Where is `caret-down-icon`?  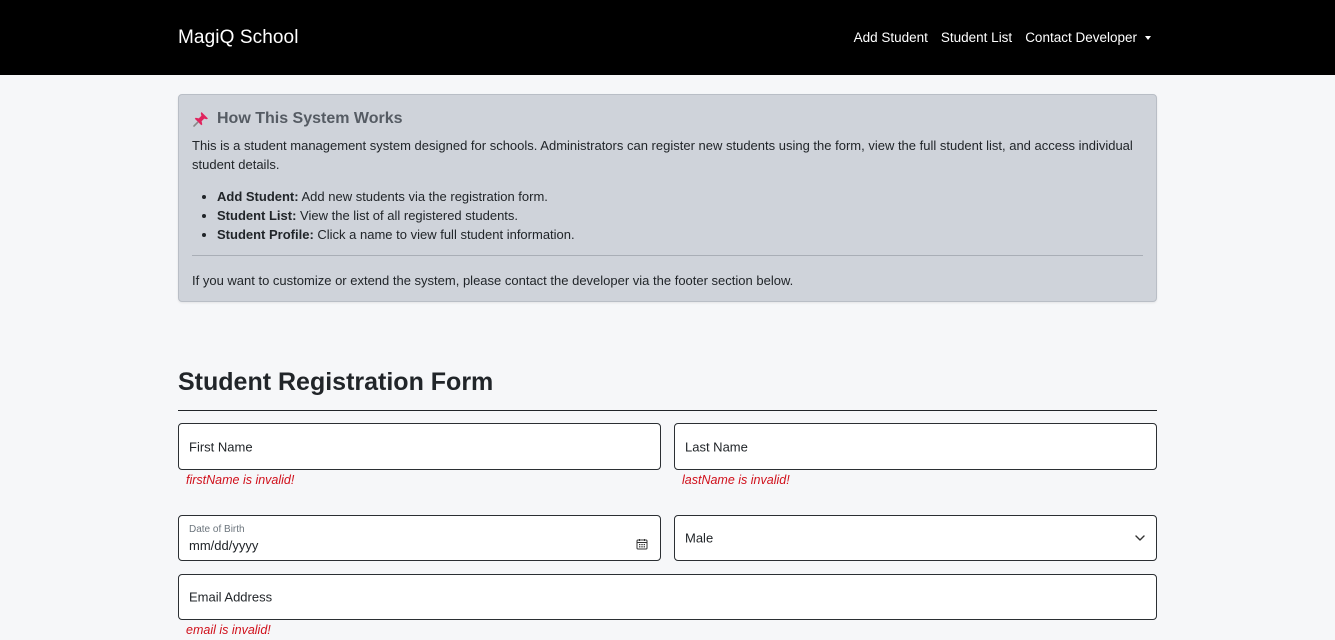 caret-down-icon is located at coordinates (1148, 38).